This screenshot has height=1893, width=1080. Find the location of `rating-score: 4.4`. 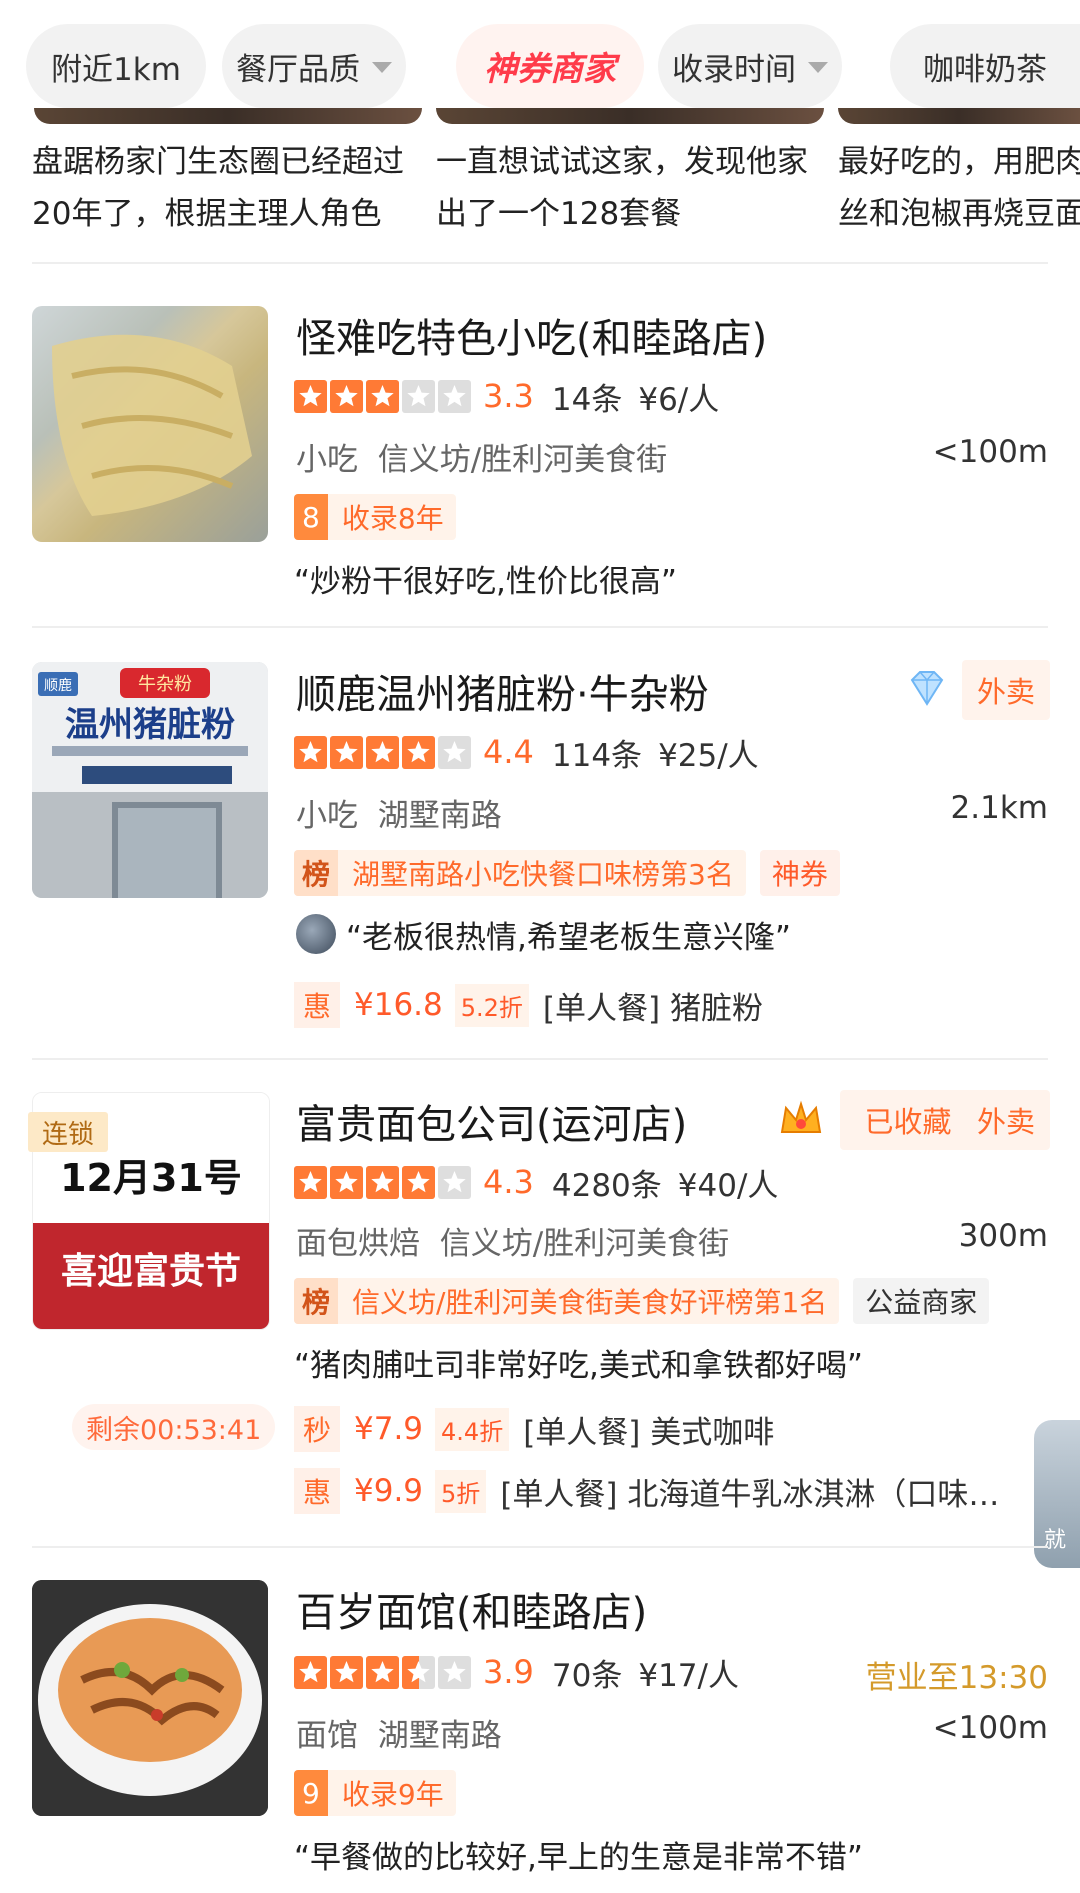

rating-score: 4.4 is located at coordinates (508, 752).